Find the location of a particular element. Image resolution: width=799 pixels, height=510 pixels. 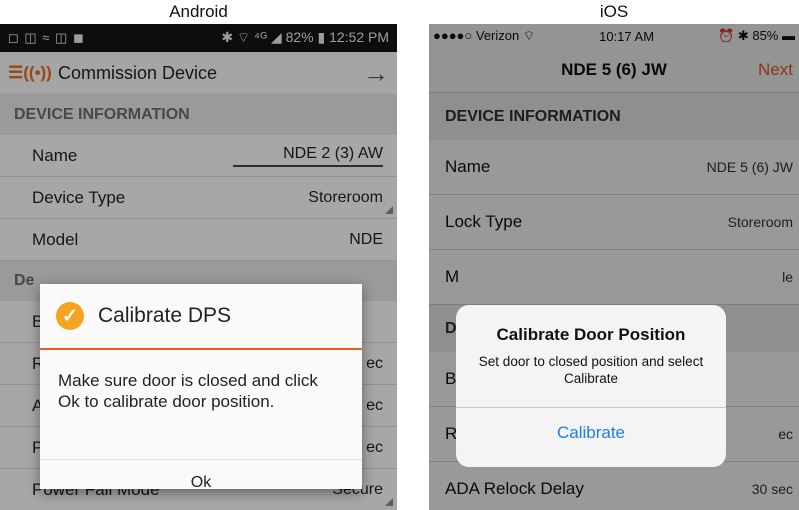

android-caption: Android is located at coordinates (198, 11).